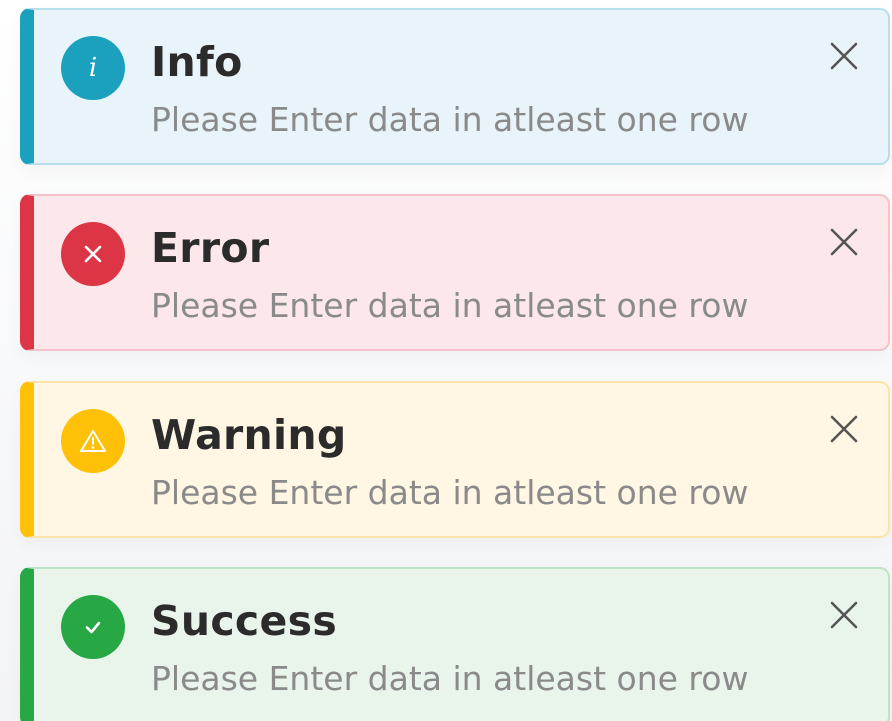  Describe the element at coordinates (197, 62) in the screenshot. I see `toast-title: Info` at that location.